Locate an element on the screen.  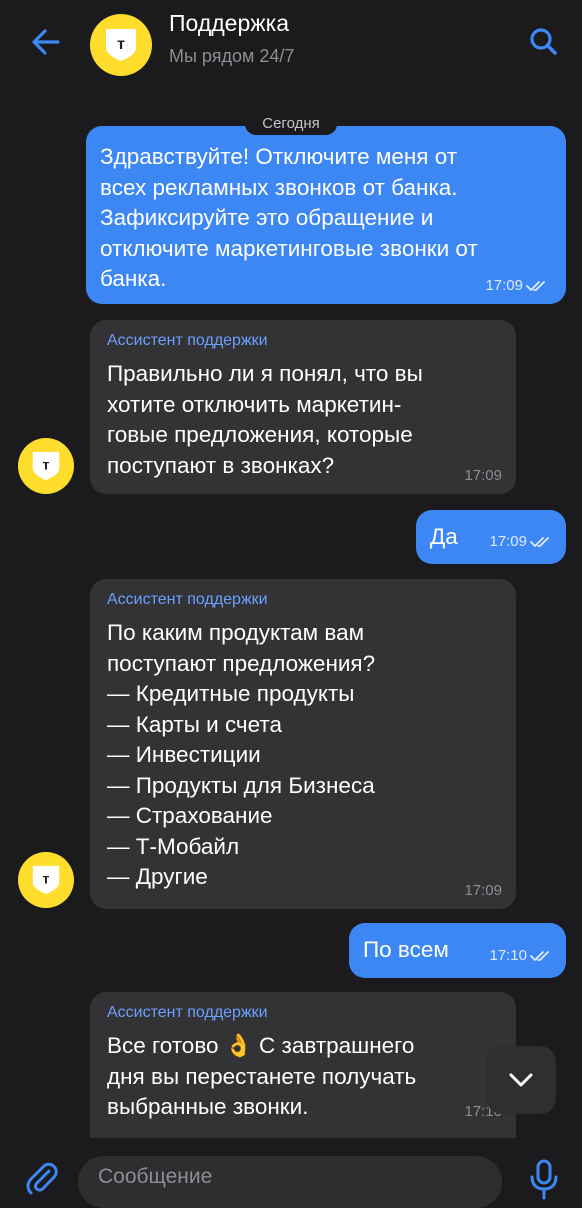
search-button is located at coordinates (544, 42).